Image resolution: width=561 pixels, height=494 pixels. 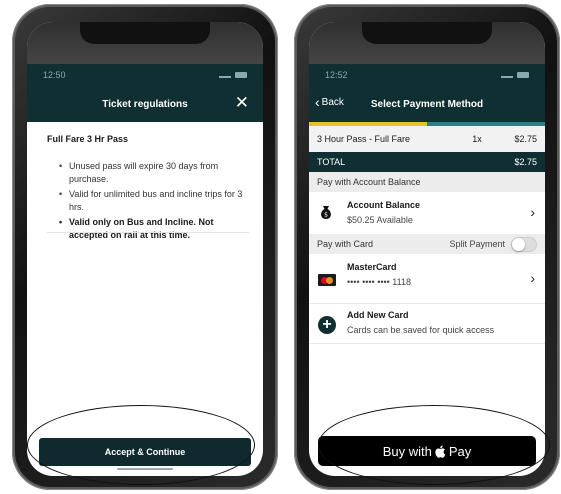 What do you see at coordinates (427, 162) in the screenshot?
I see `total-row: TOTAL $2.75` at bounding box center [427, 162].